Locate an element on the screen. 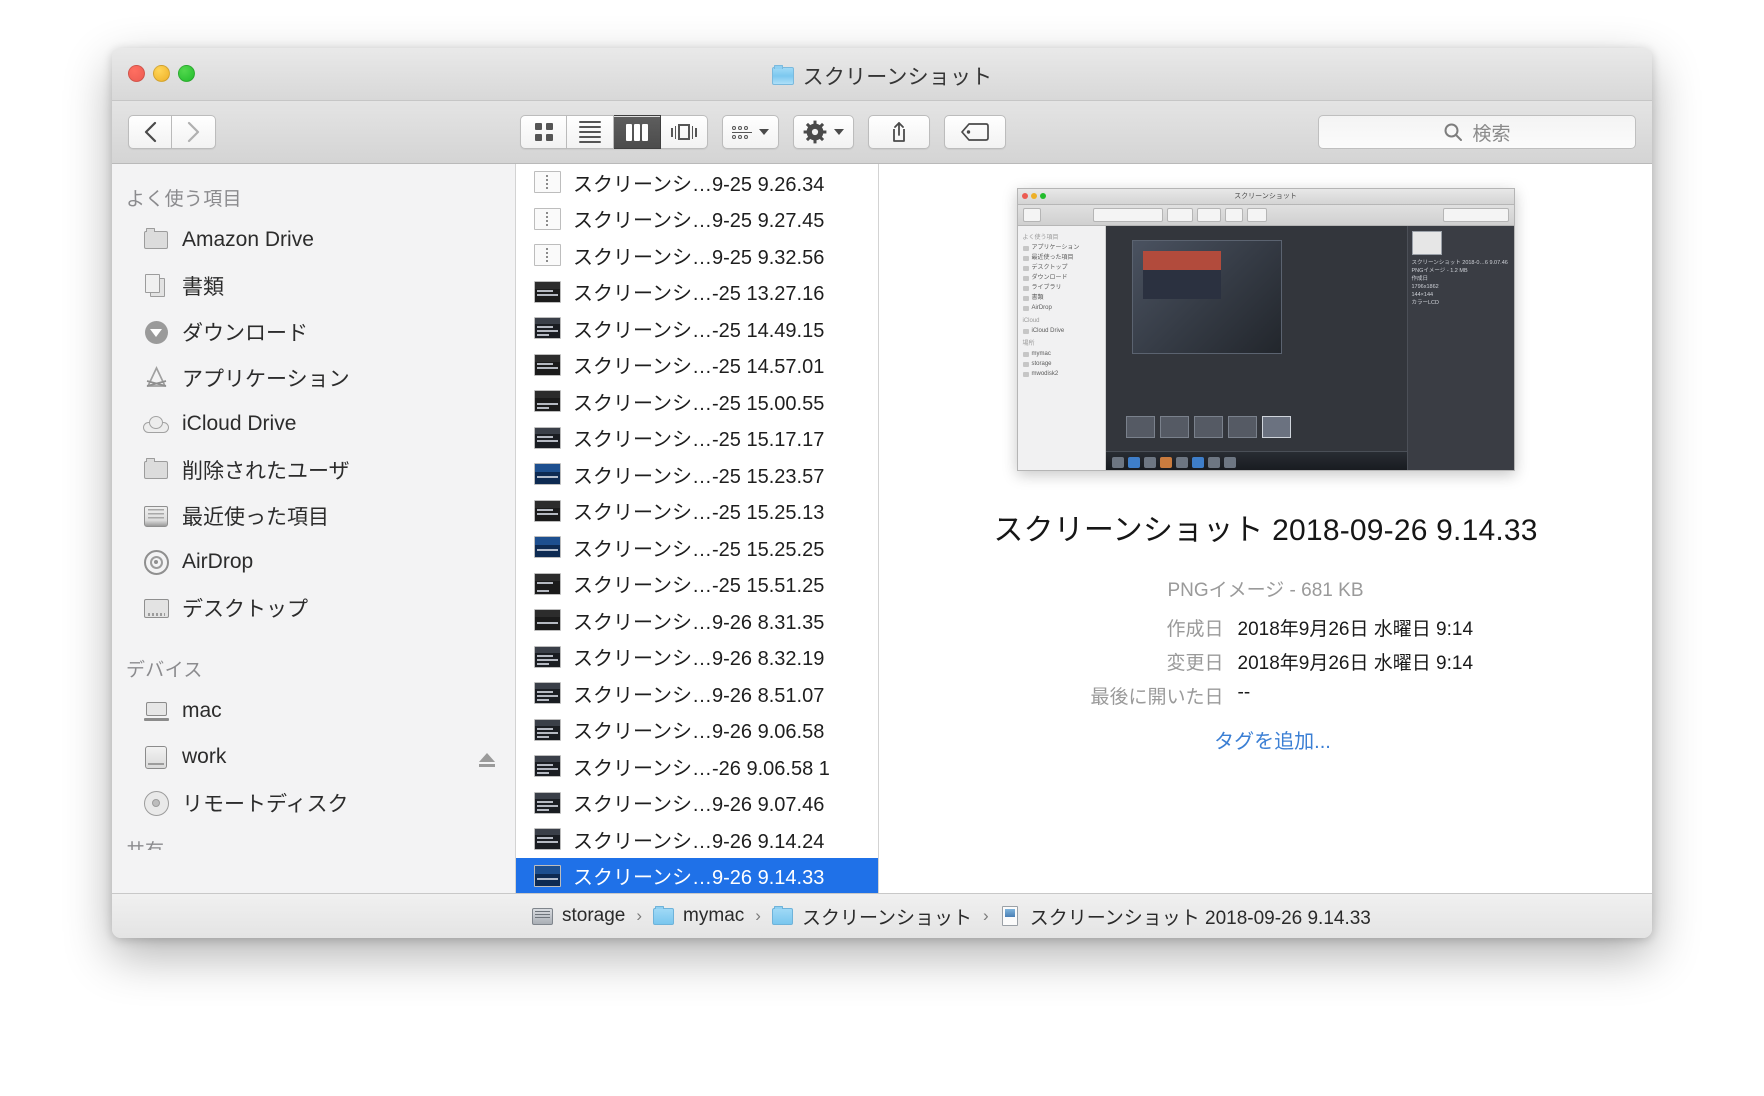  sidebar-item-work: work is located at coordinates (313, 757).